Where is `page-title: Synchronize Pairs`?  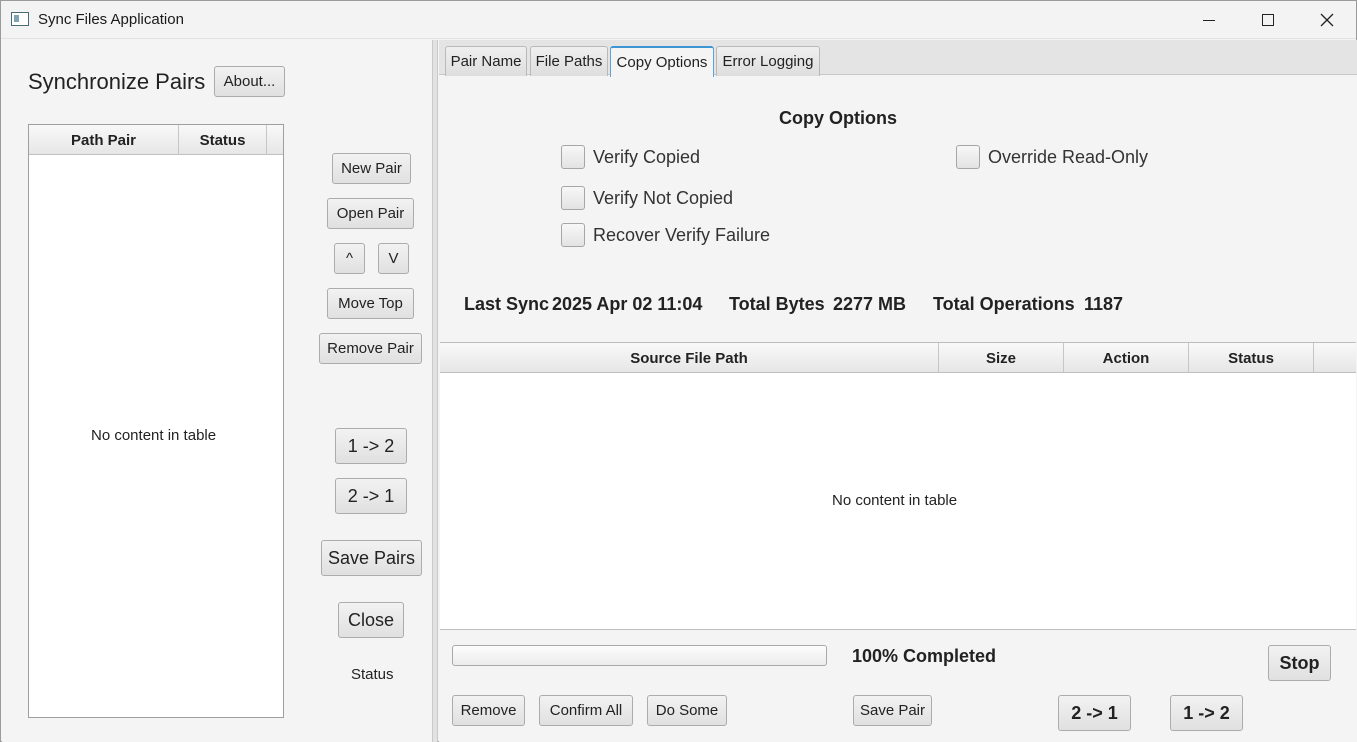
page-title: Synchronize Pairs is located at coordinates (117, 81).